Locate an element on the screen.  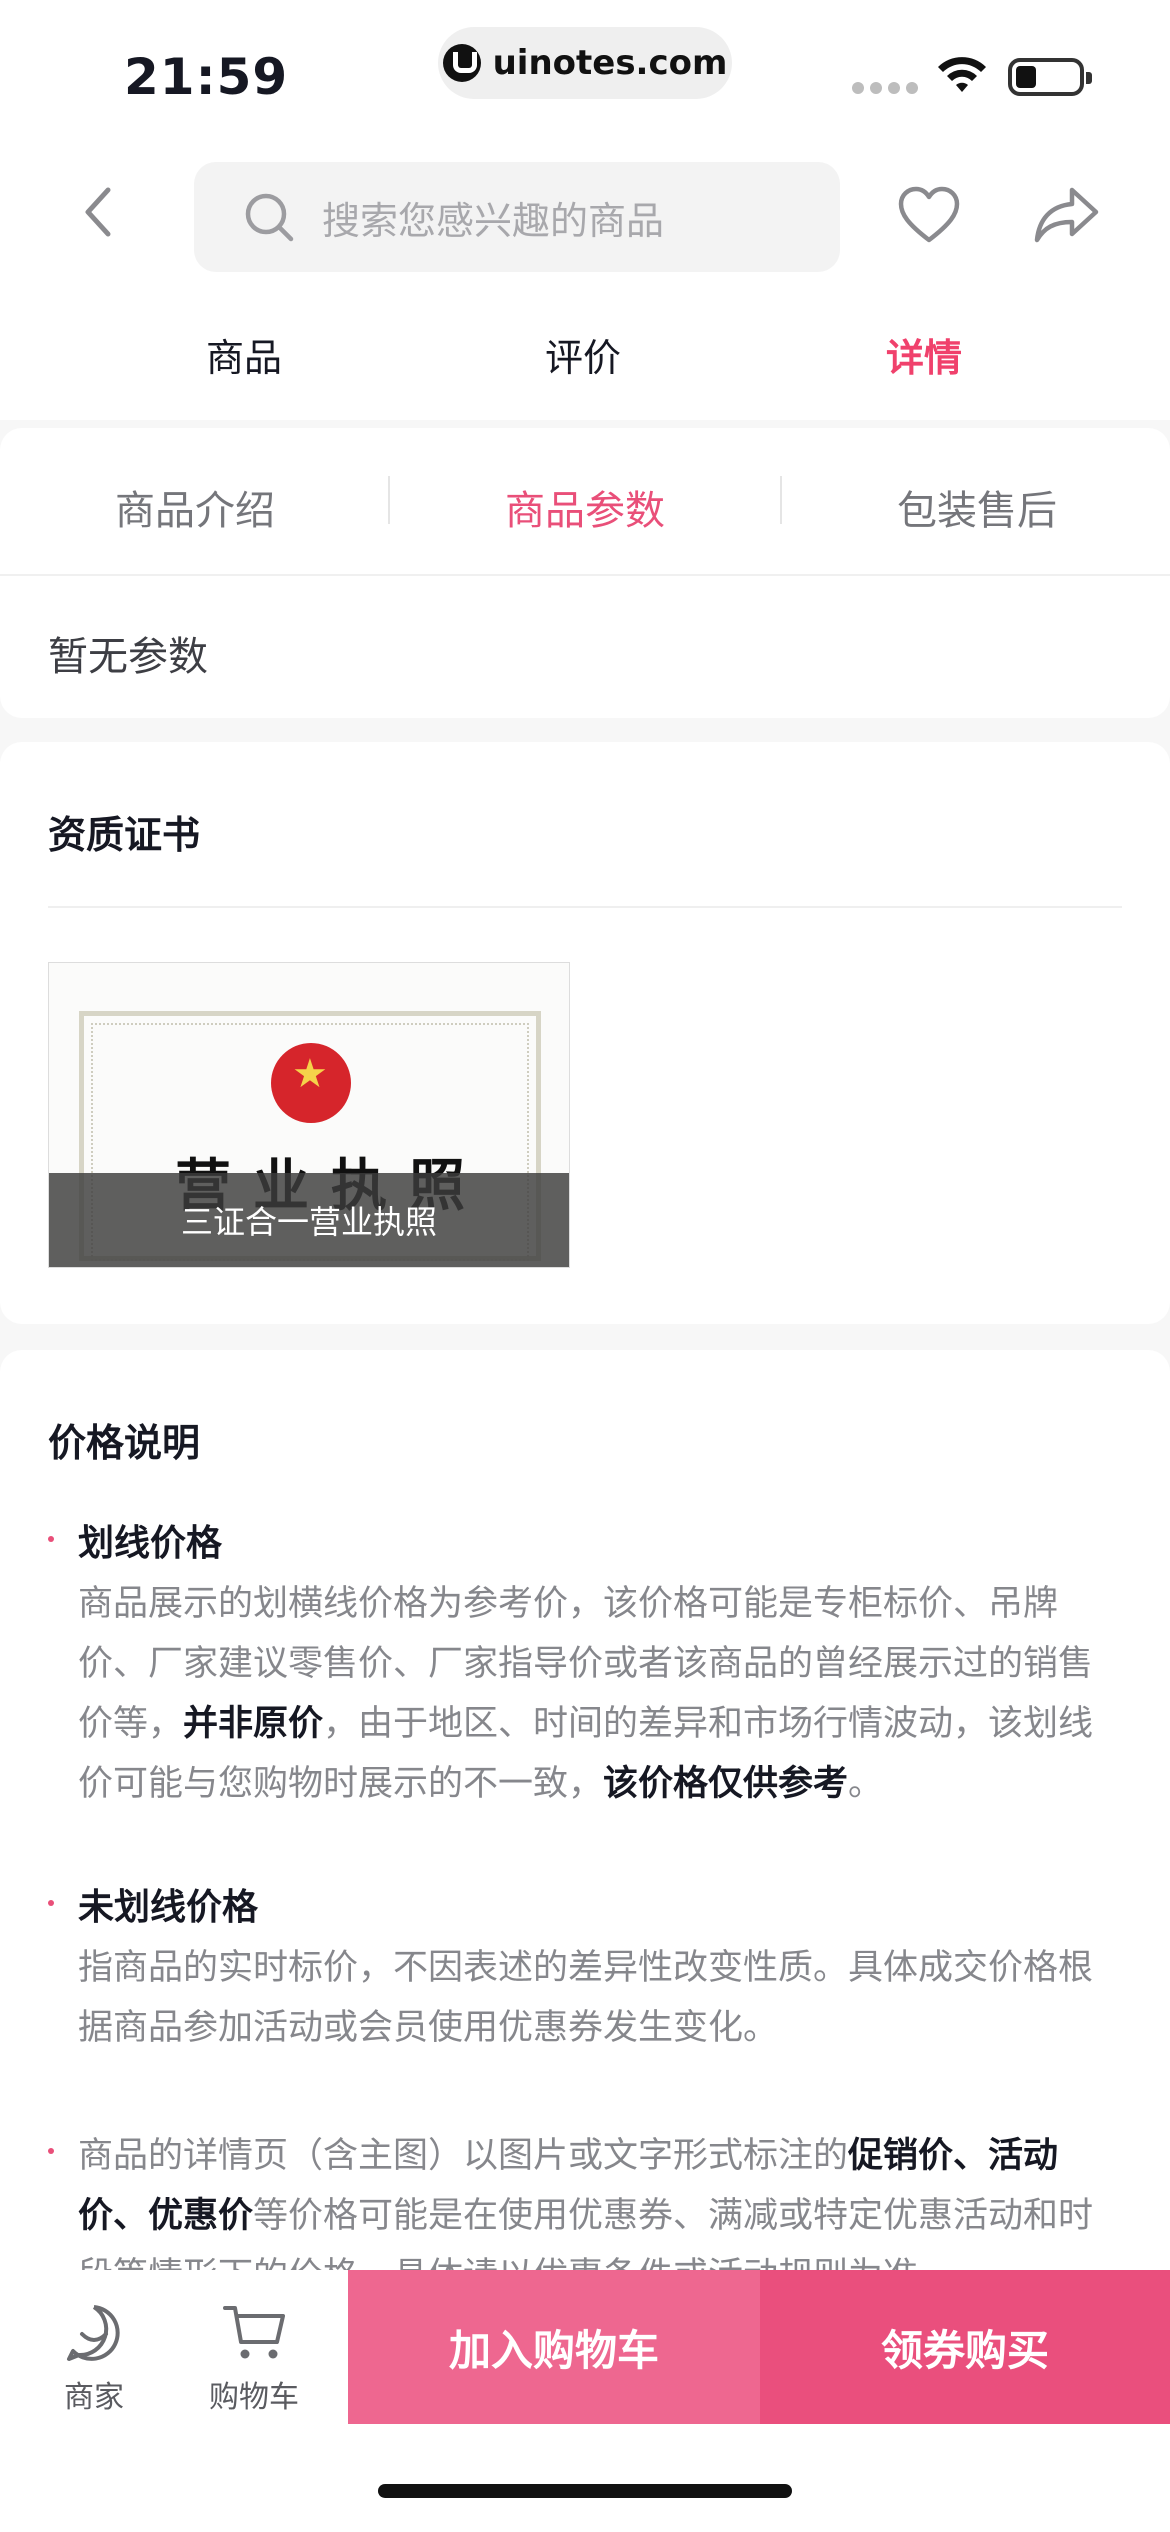
subtab-after-sales: 包装售后 is located at coordinates (977, 507).